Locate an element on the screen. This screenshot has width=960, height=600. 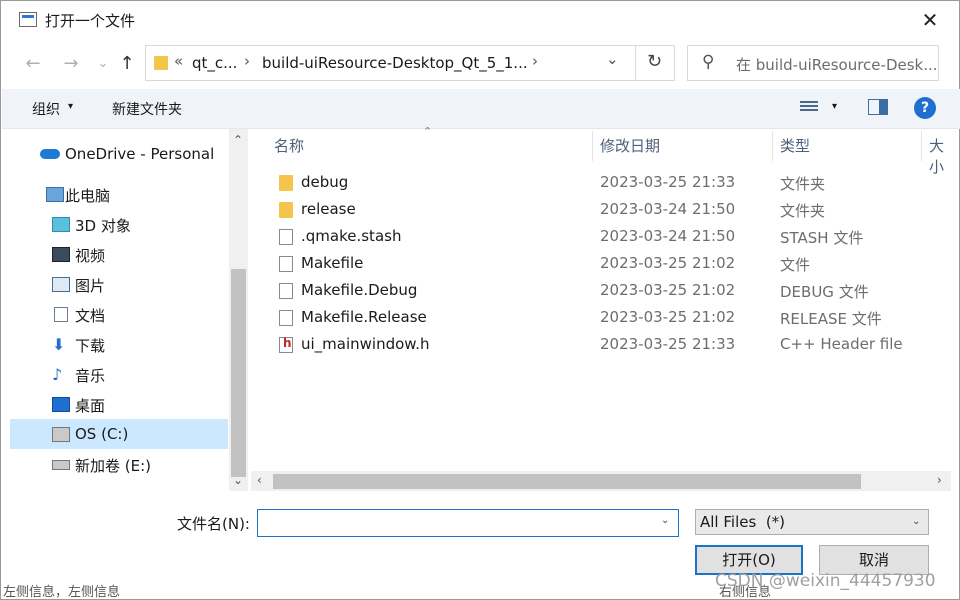
file-name: Makefile is located at coordinates (332, 263).